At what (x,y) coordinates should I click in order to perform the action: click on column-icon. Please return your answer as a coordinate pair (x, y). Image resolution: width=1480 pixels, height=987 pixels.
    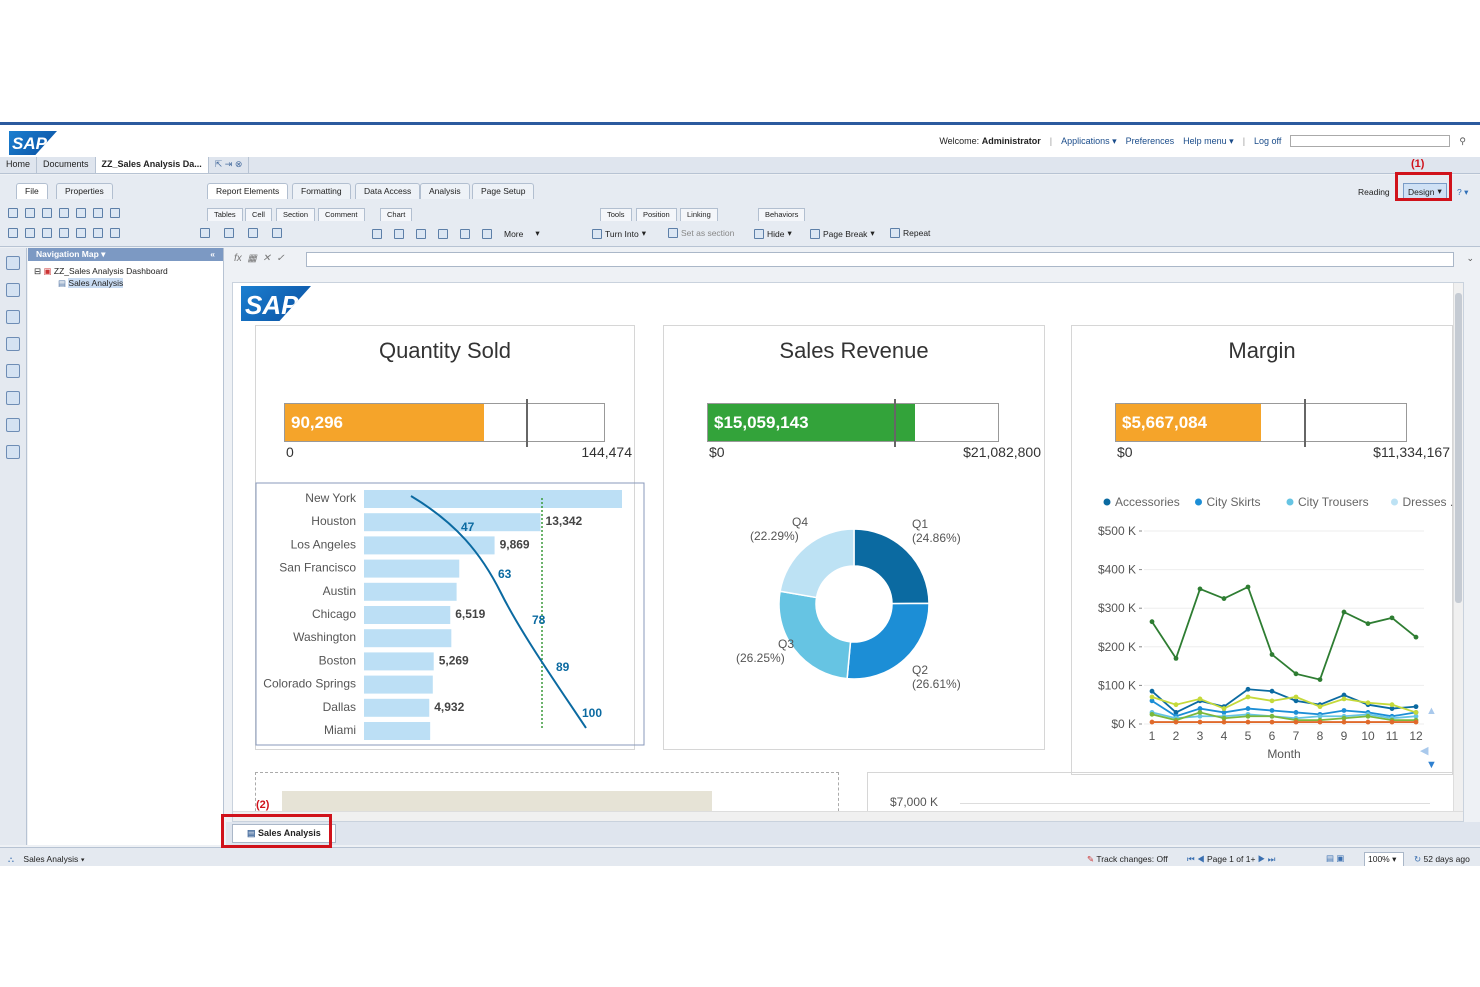
    Looking at the image, I should click on (229, 233).